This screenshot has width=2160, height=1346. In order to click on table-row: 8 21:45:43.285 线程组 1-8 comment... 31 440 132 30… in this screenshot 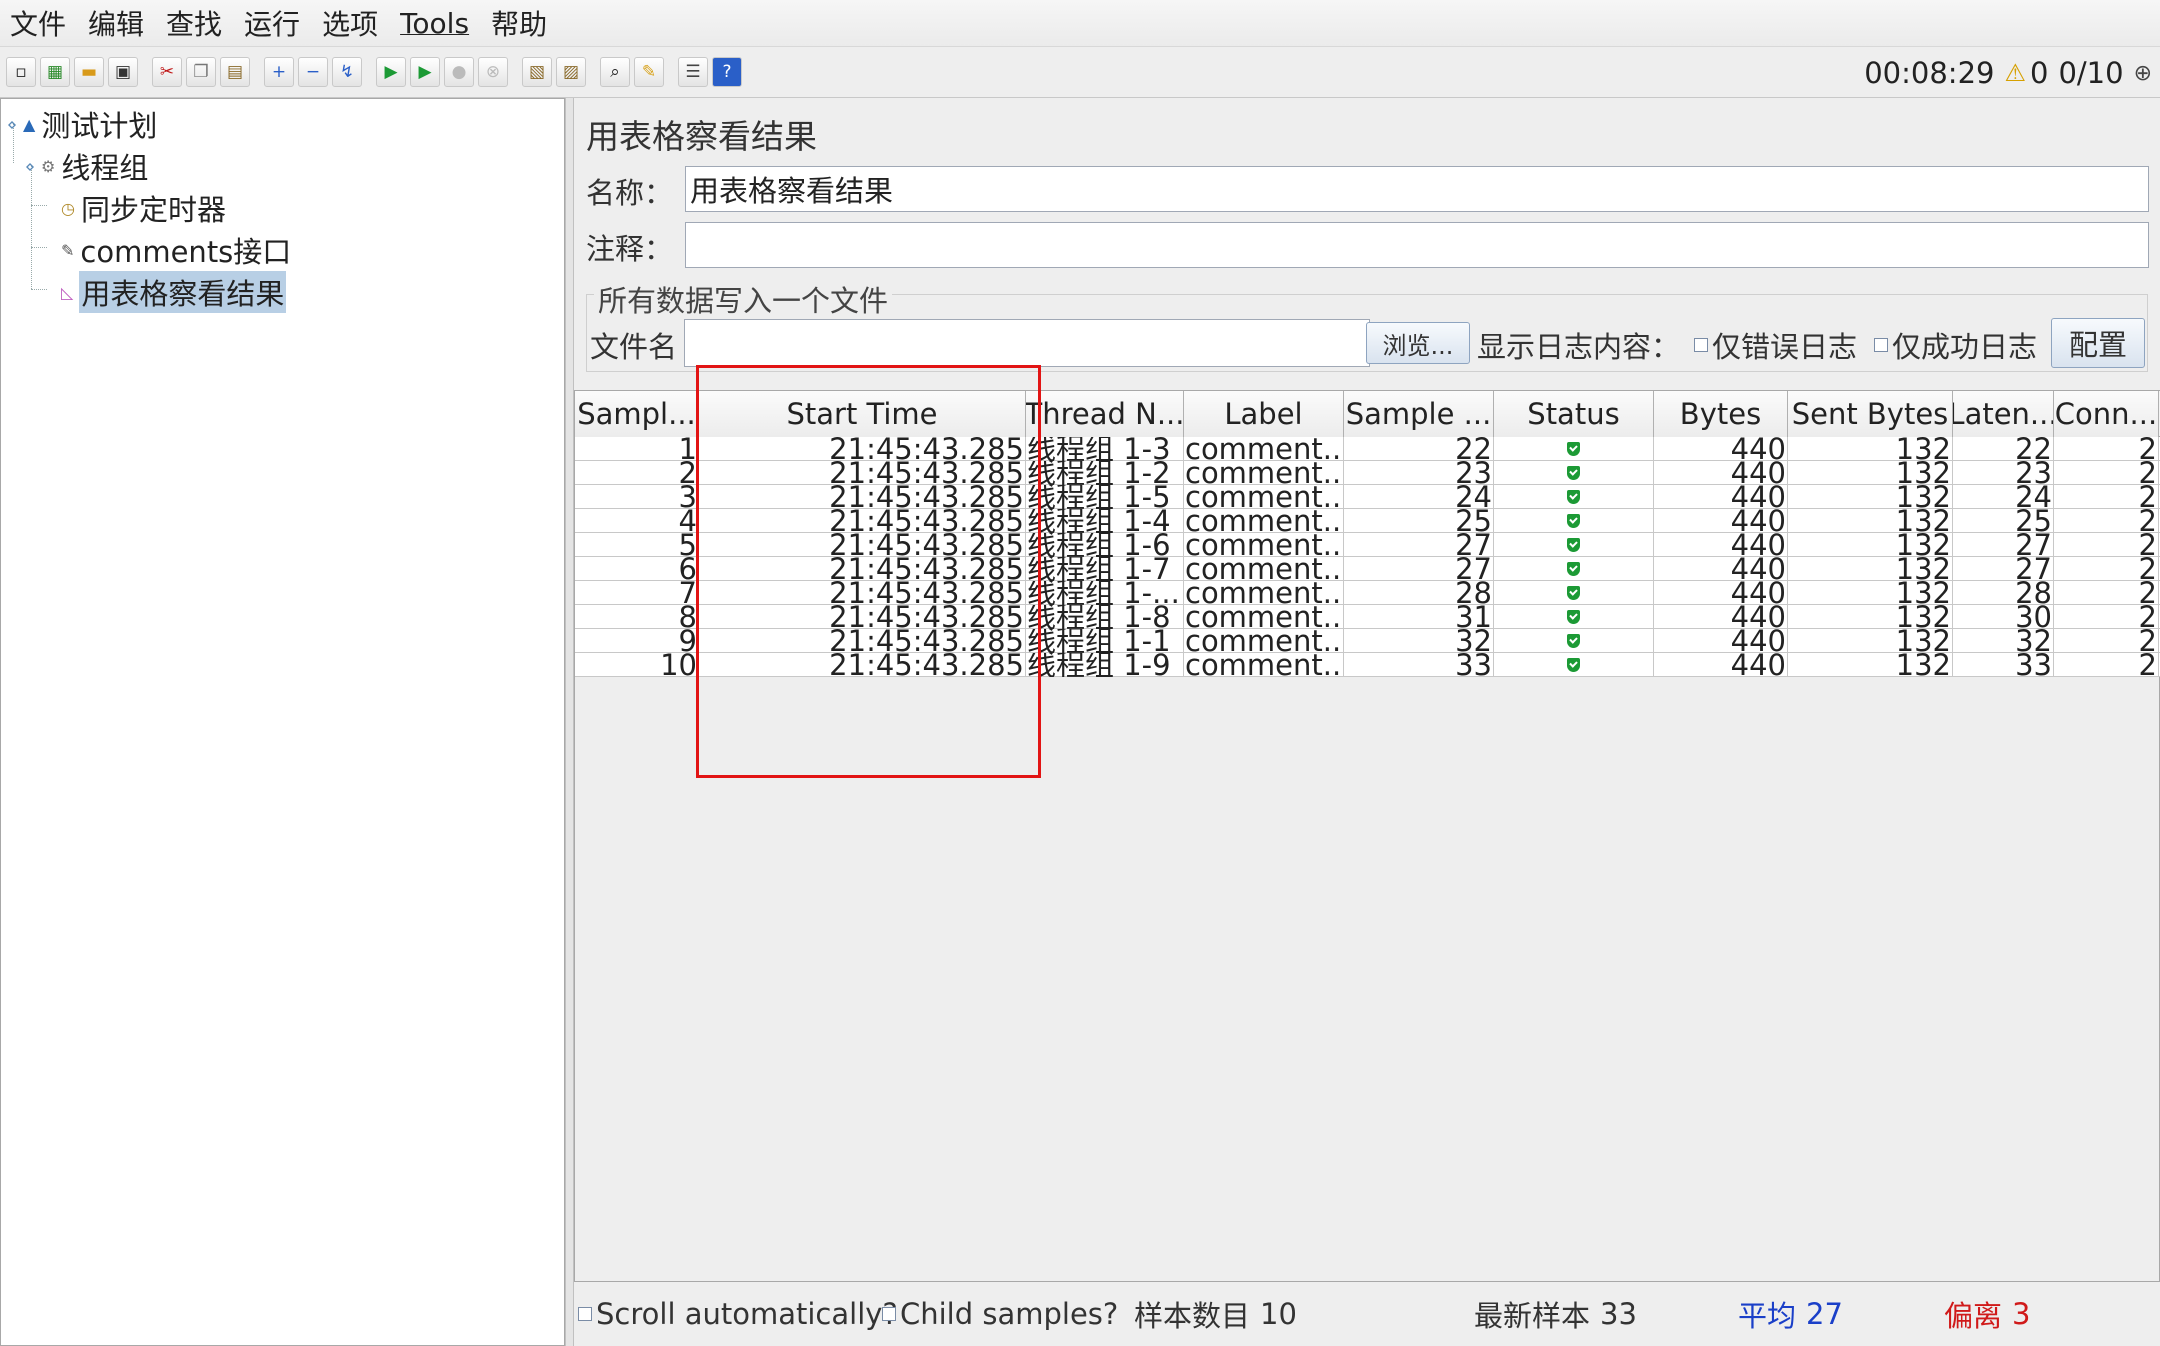, I will do `click(1367, 617)`.